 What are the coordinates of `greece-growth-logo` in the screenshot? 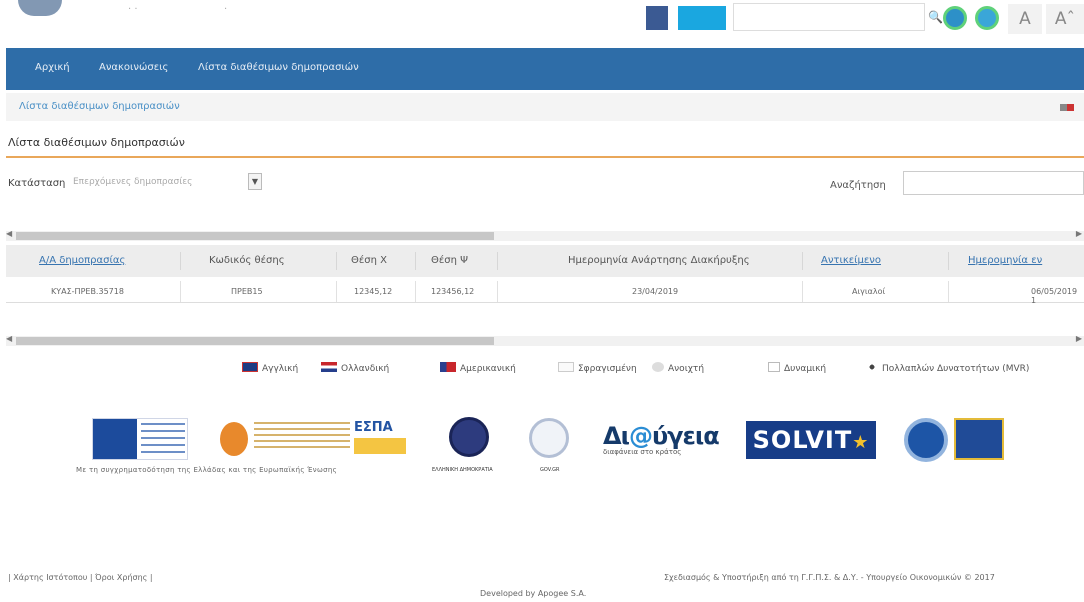 It's located at (286, 439).